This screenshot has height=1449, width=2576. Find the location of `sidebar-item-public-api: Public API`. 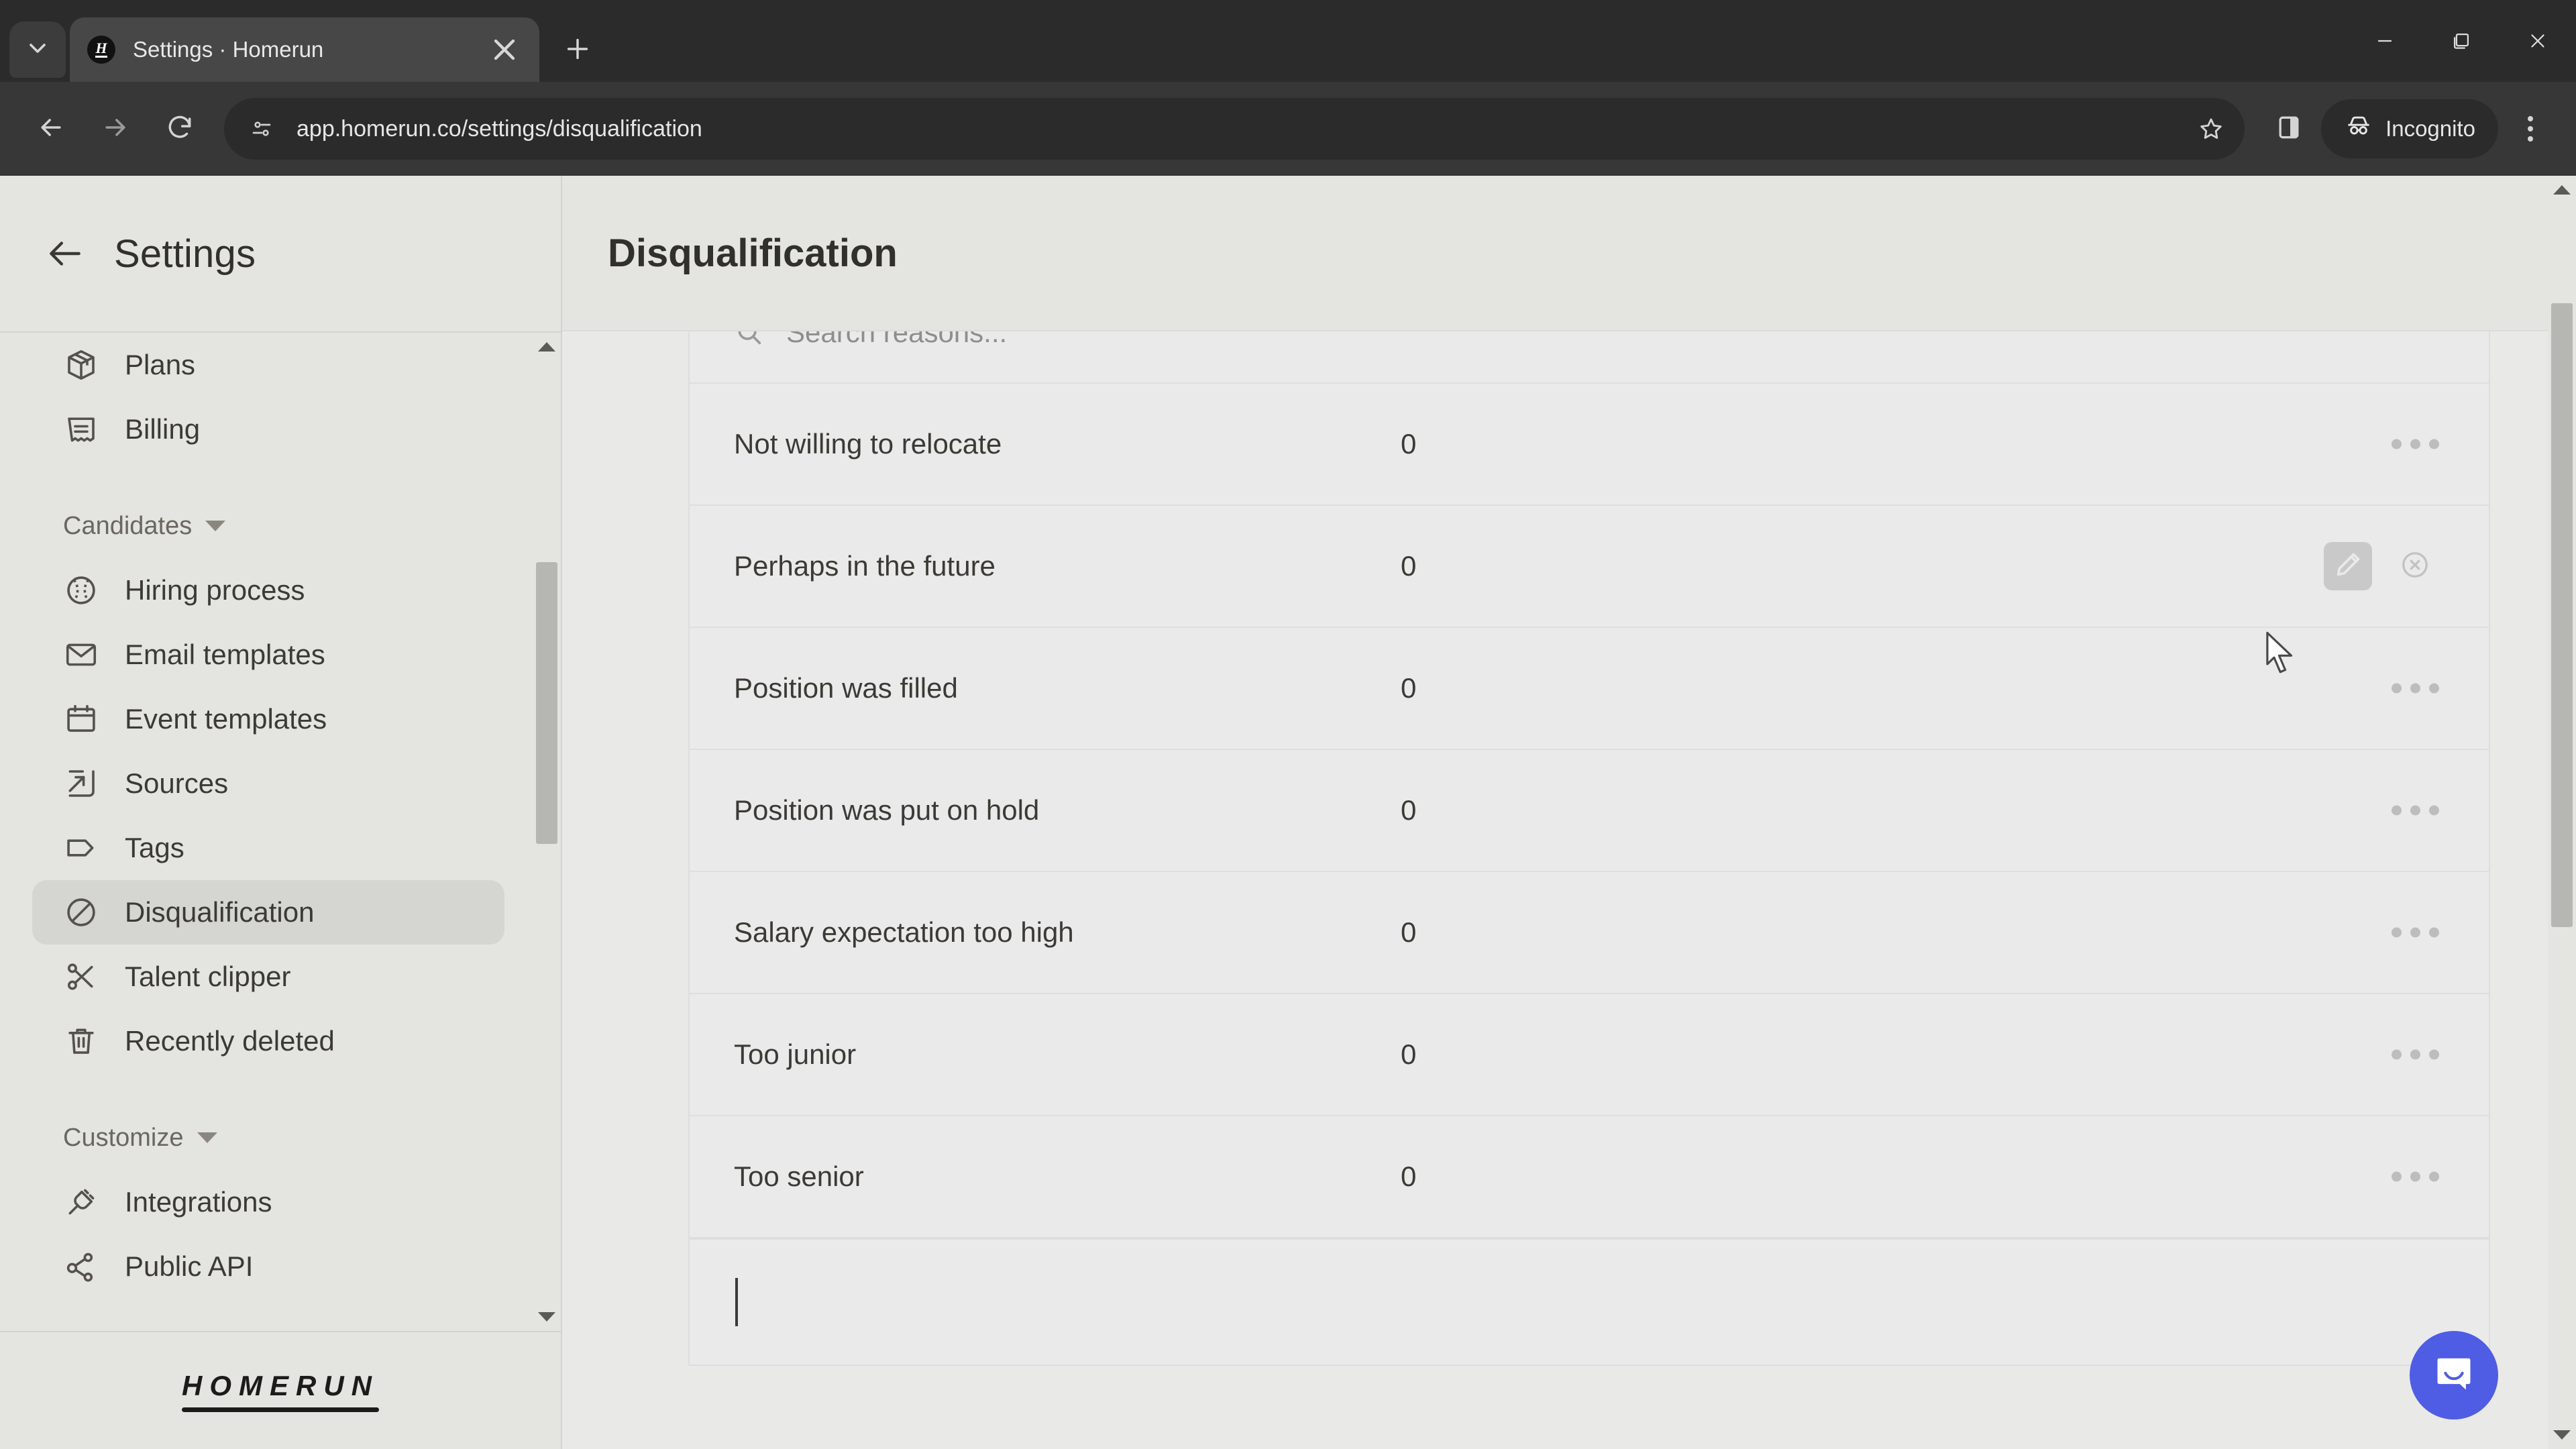

sidebar-item-public-api: Public API is located at coordinates (268, 1266).